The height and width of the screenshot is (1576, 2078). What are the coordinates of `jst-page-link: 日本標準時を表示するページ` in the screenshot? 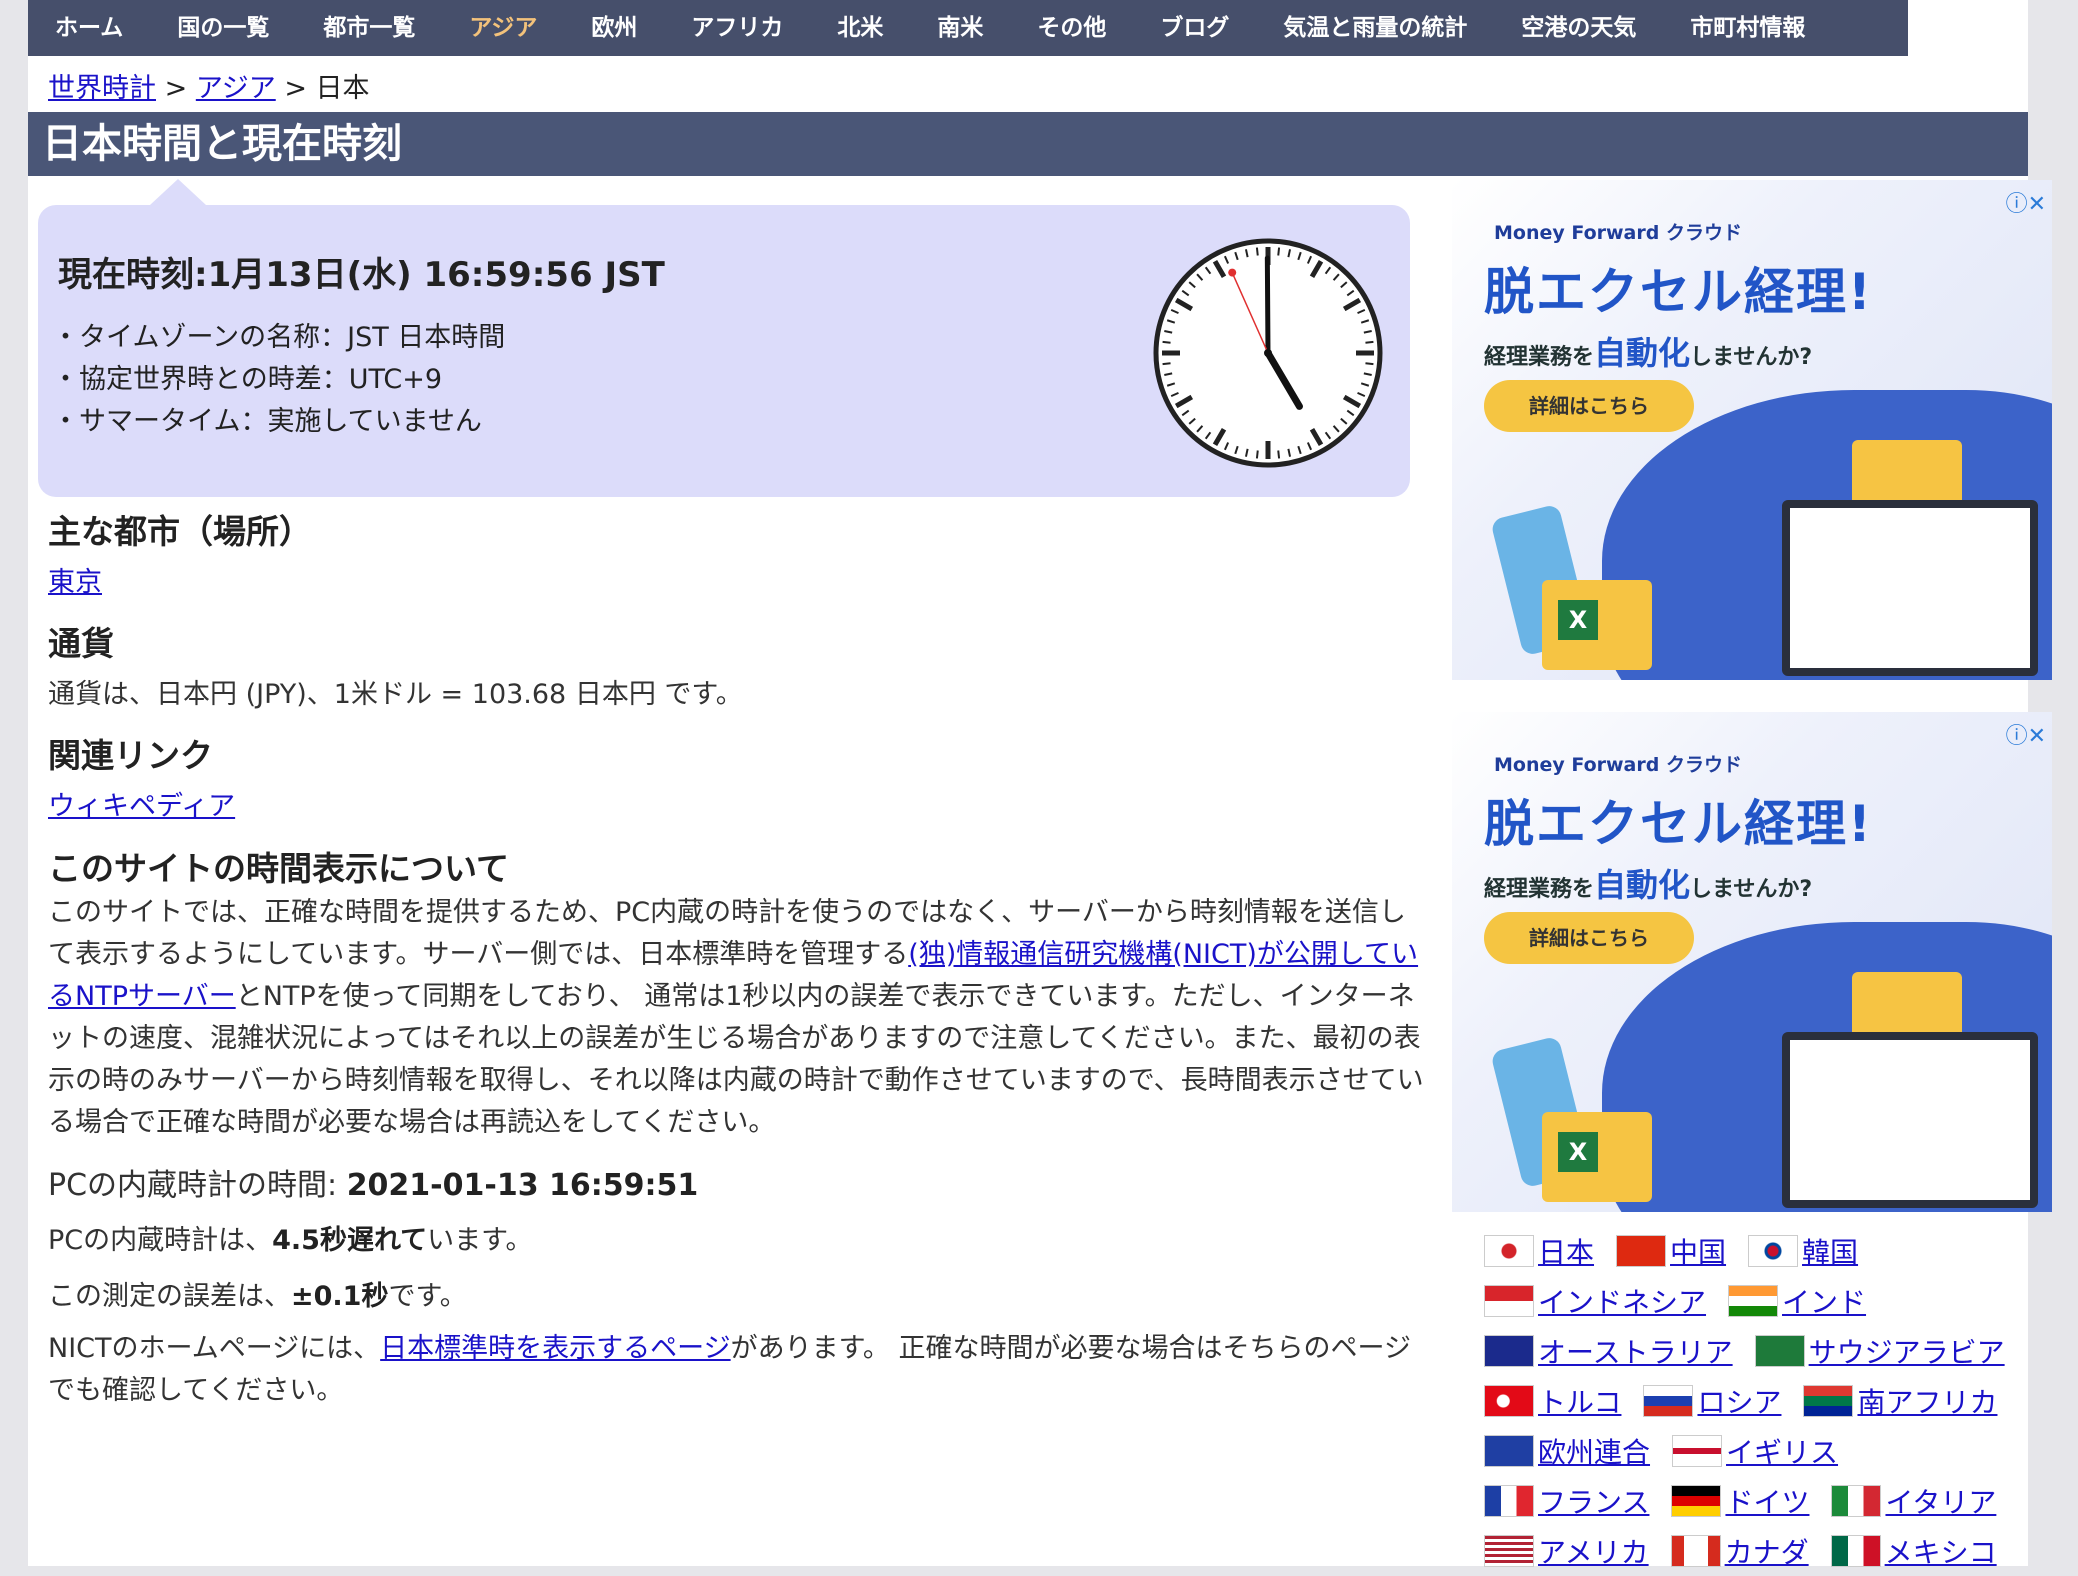 It's located at (555, 1348).